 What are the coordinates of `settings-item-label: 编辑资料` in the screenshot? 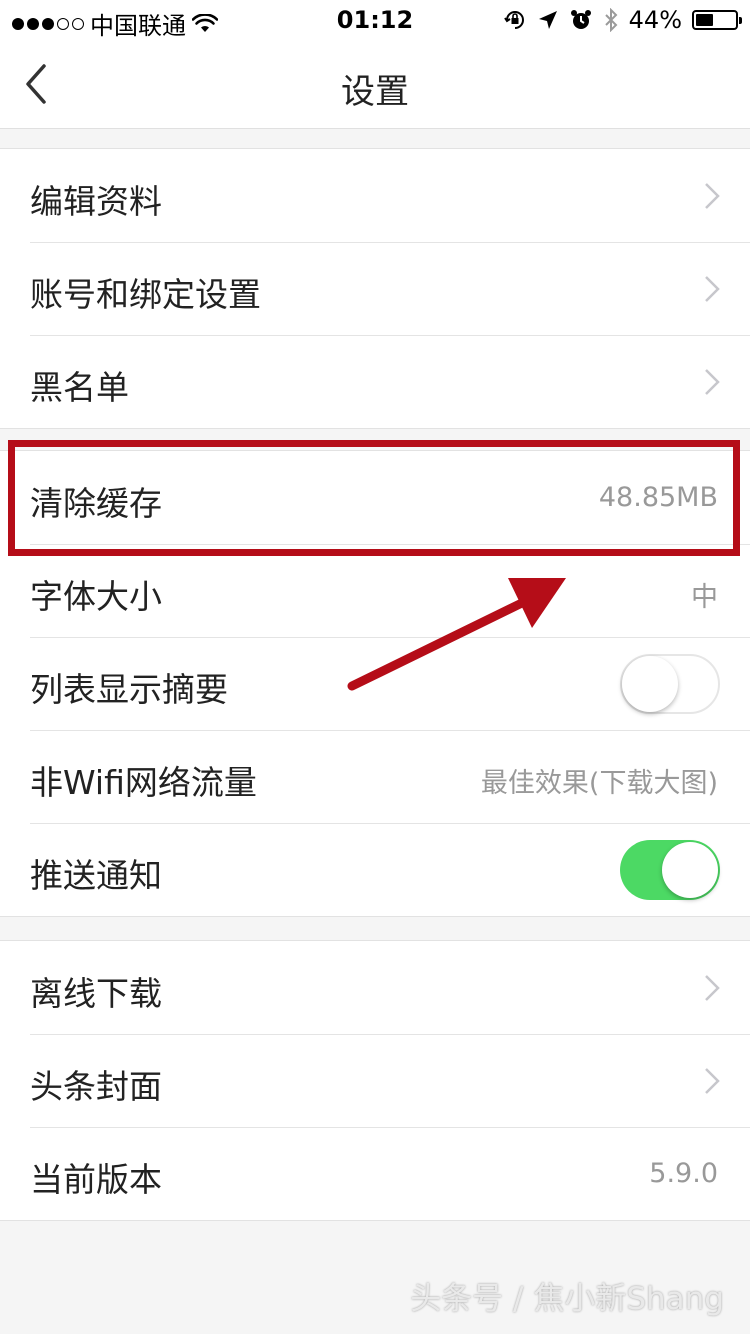 It's located at (96, 201).